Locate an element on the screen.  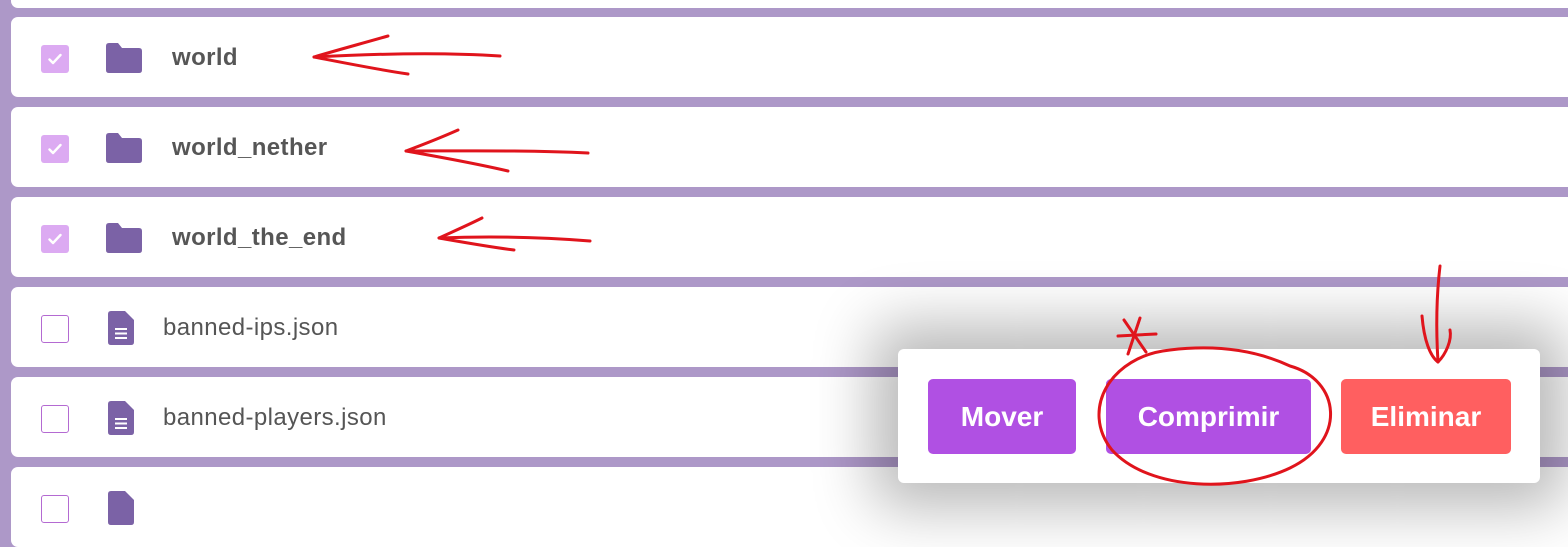
selection-action-bar: Mover Comprimir Eliminar is located at coordinates (1219, 416).